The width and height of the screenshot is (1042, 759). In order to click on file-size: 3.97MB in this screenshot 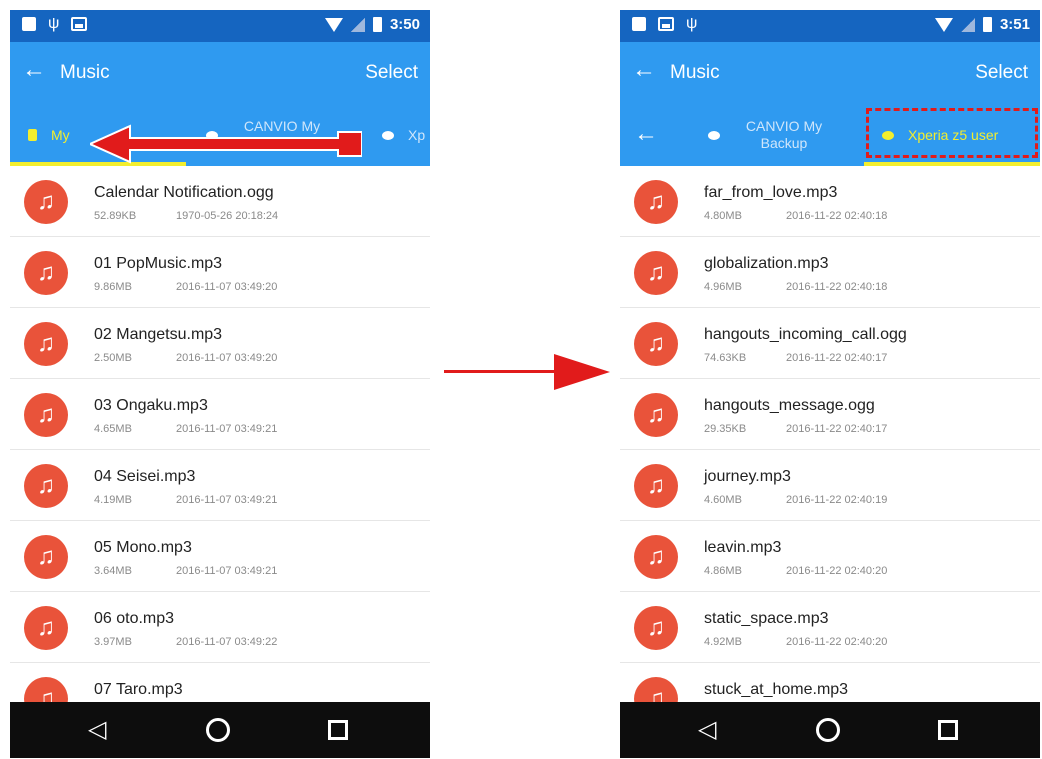, I will do `click(113, 642)`.